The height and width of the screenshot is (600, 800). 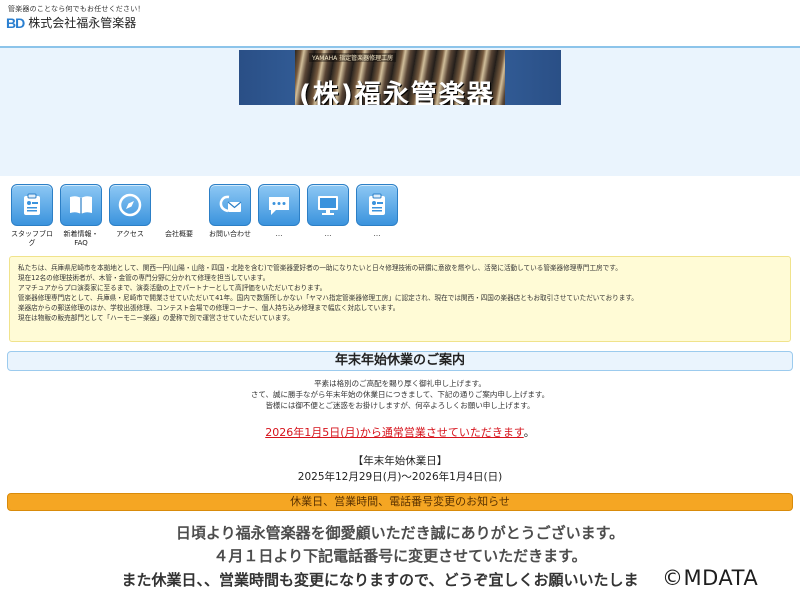 What do you see at coordinates (400, 24) in the screenshot?
I see `site-header: 管楽器のことなら何でもお任せください！ BD 株式会社福永管楽器` at bounding box center [400, 24].